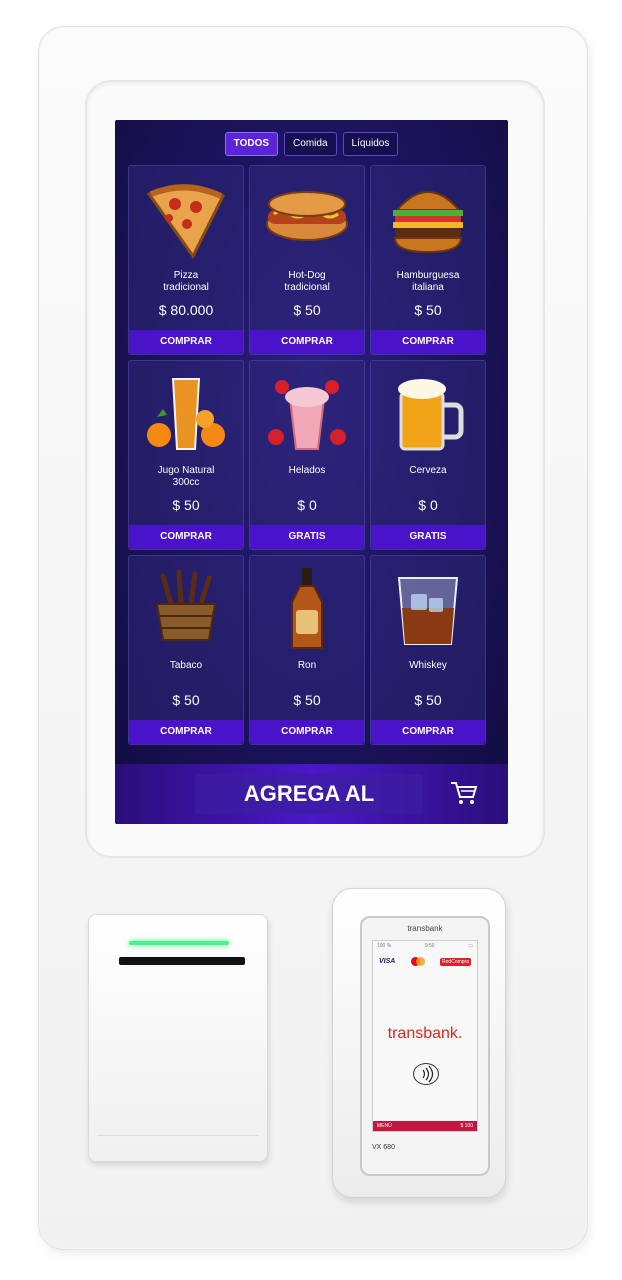 Image resolution: width=622 pixels, height=1280 pixels. I want to click on tab-liquidos: Líquidos, so click(370, 144).